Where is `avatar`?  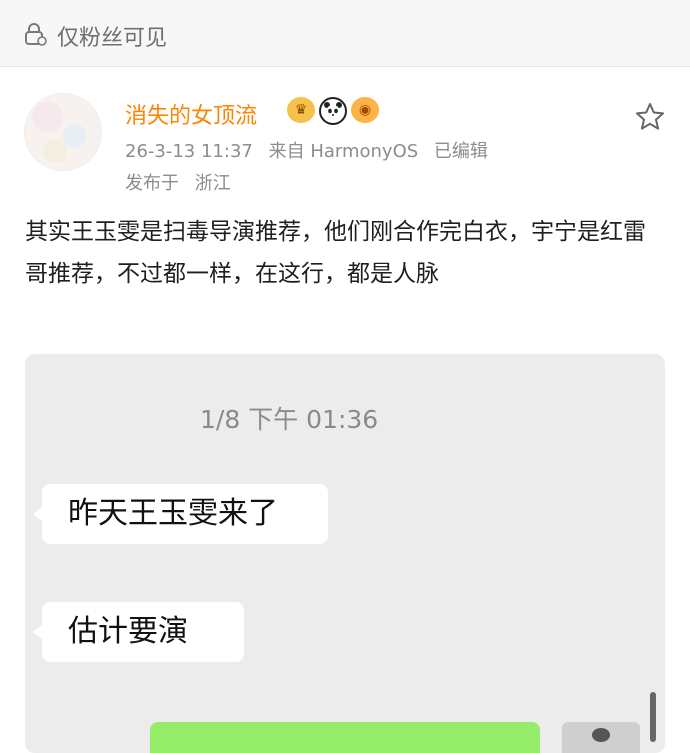 avatar is located at coordinates (63, 132).